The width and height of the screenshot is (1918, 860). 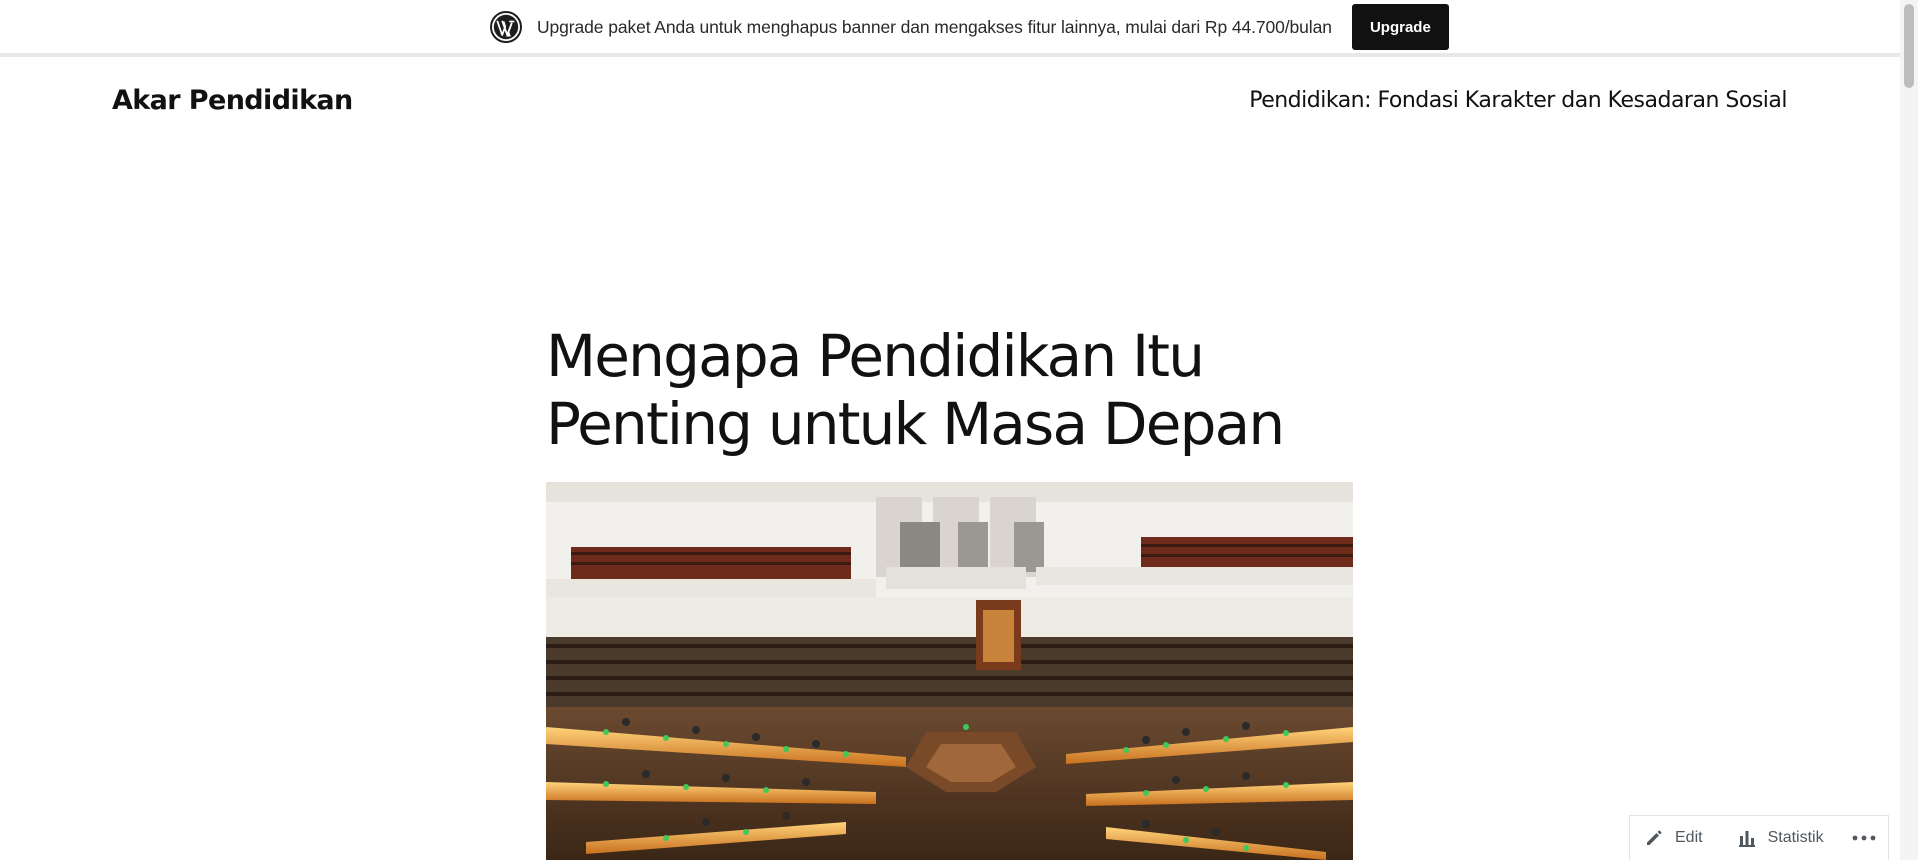 What do you see at coordinates (1654, 838) in the screenshot?
I see `pencil-icon` at bounding box center [1654, 838].